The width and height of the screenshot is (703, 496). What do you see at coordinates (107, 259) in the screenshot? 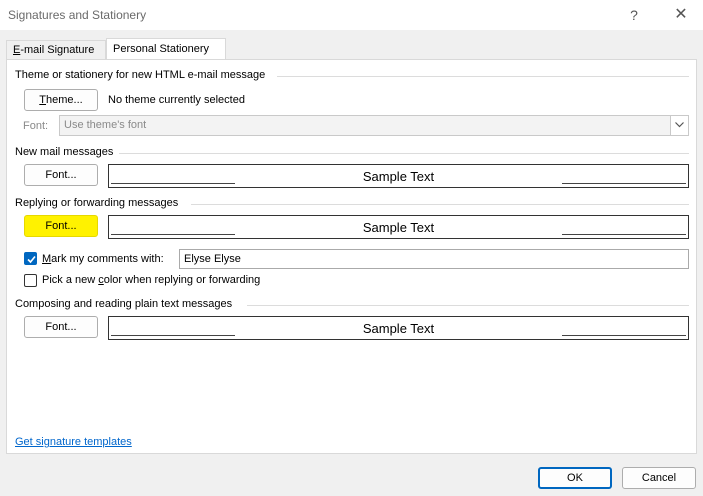
I see `mark-comments-text: ark my comments with:` at bounding box center [107, 259].